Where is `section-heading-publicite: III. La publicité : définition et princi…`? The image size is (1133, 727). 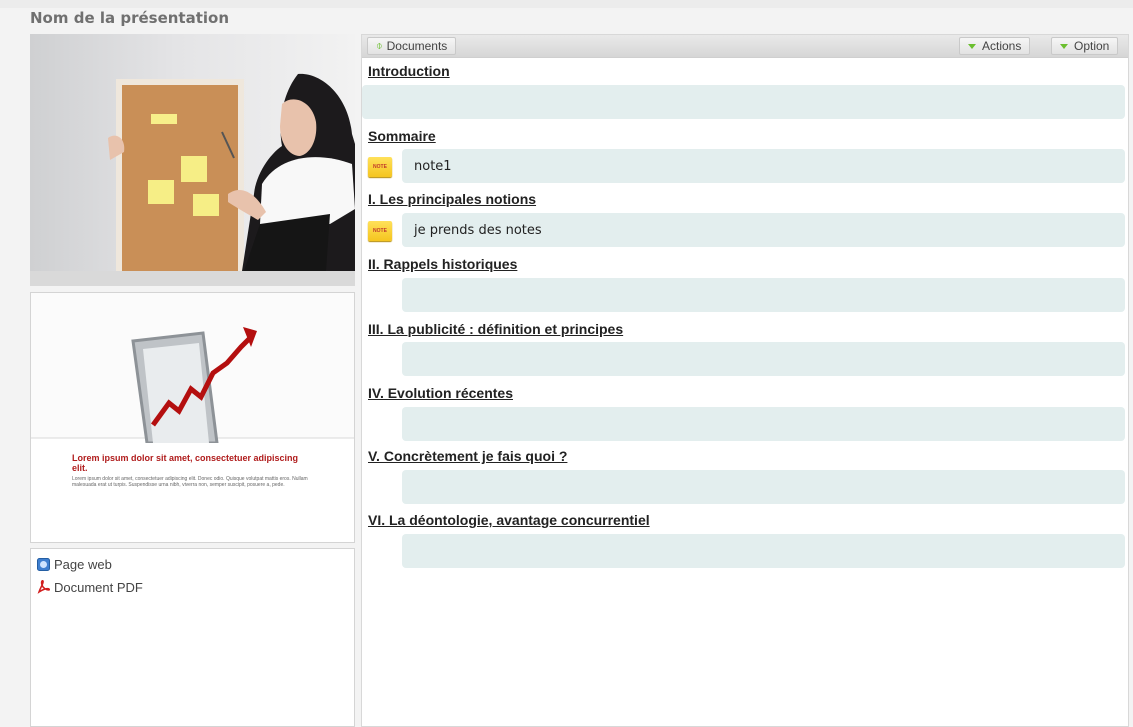
section-heading-publicite: III. La publicité : définition et princi… is located at coordinates (495, 329).